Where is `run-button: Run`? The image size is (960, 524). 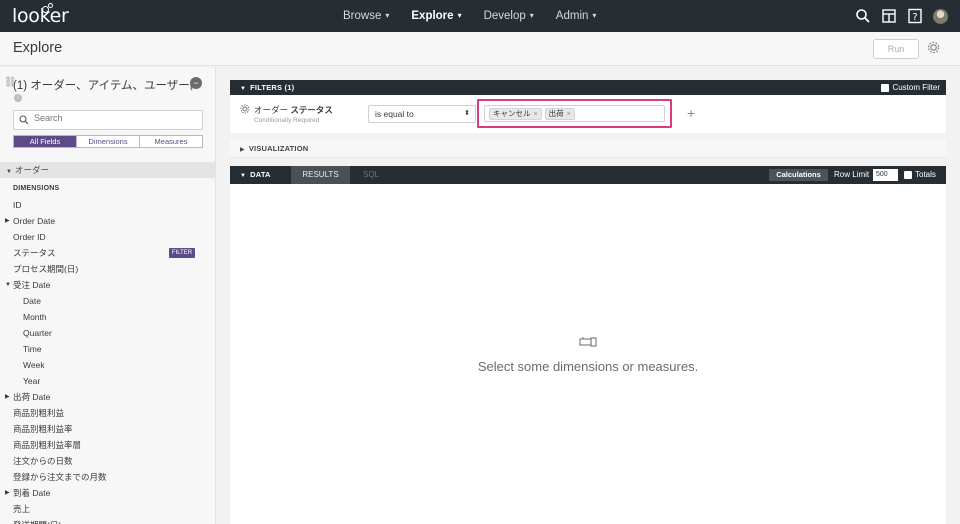 run-button: Run is located at coordinates (896, 49).